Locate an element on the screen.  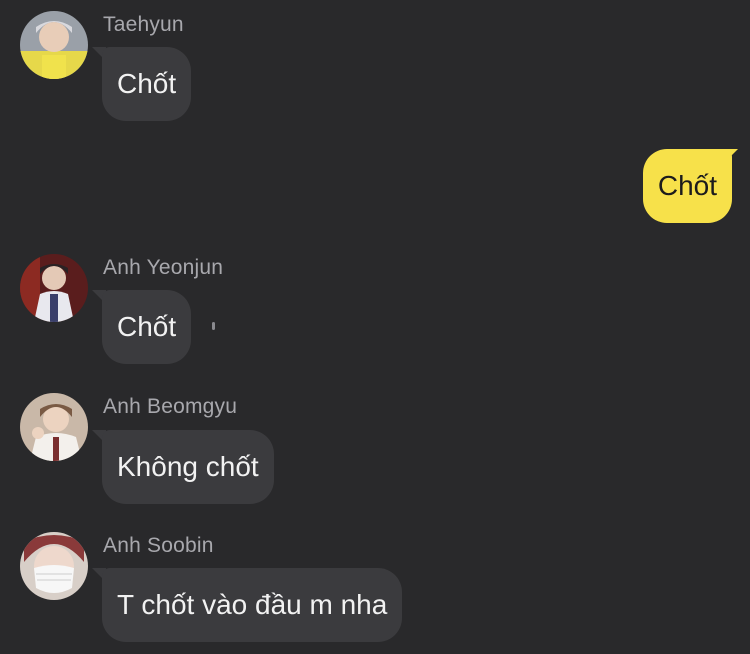
avatar-beomgyu is located at coordinates (54, 427).